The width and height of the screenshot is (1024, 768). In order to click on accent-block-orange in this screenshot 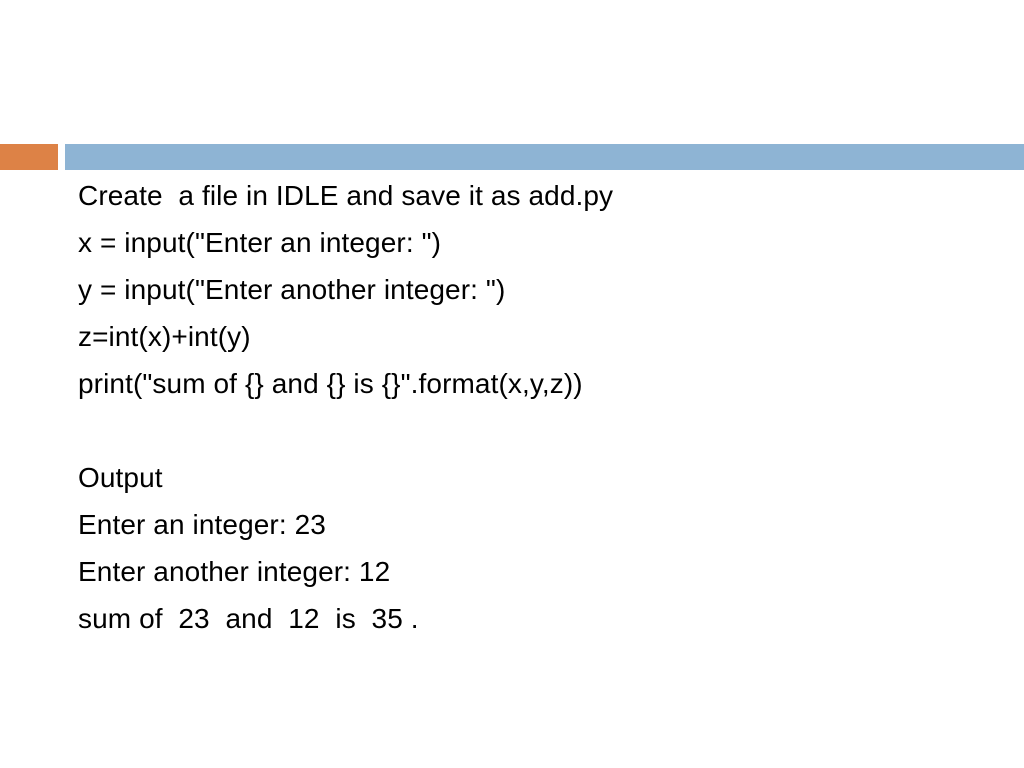, I will do `click(29, 157)`.